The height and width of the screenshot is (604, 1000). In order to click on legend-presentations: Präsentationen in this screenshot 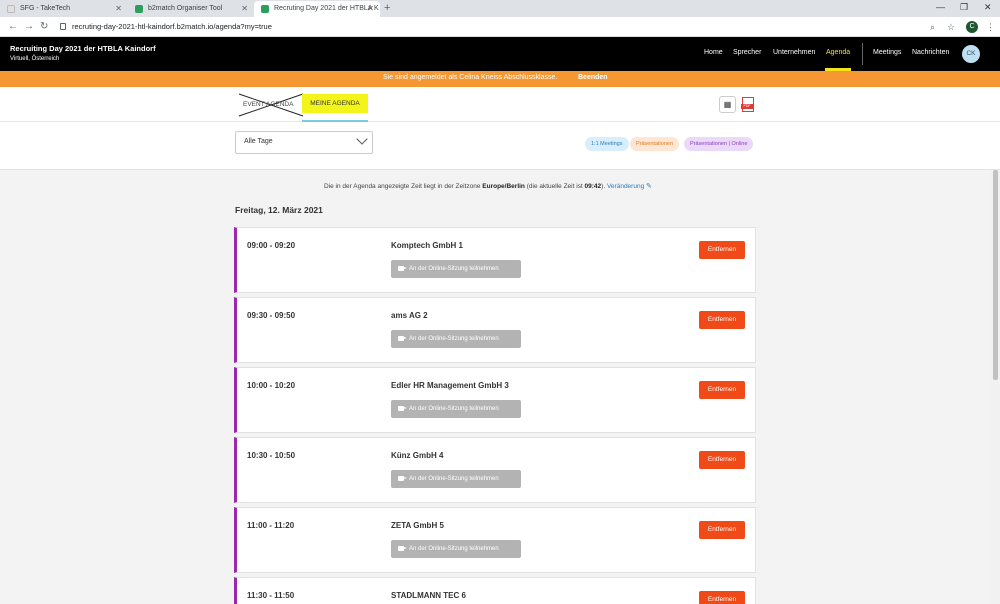, I will do `click(654, 144)`.